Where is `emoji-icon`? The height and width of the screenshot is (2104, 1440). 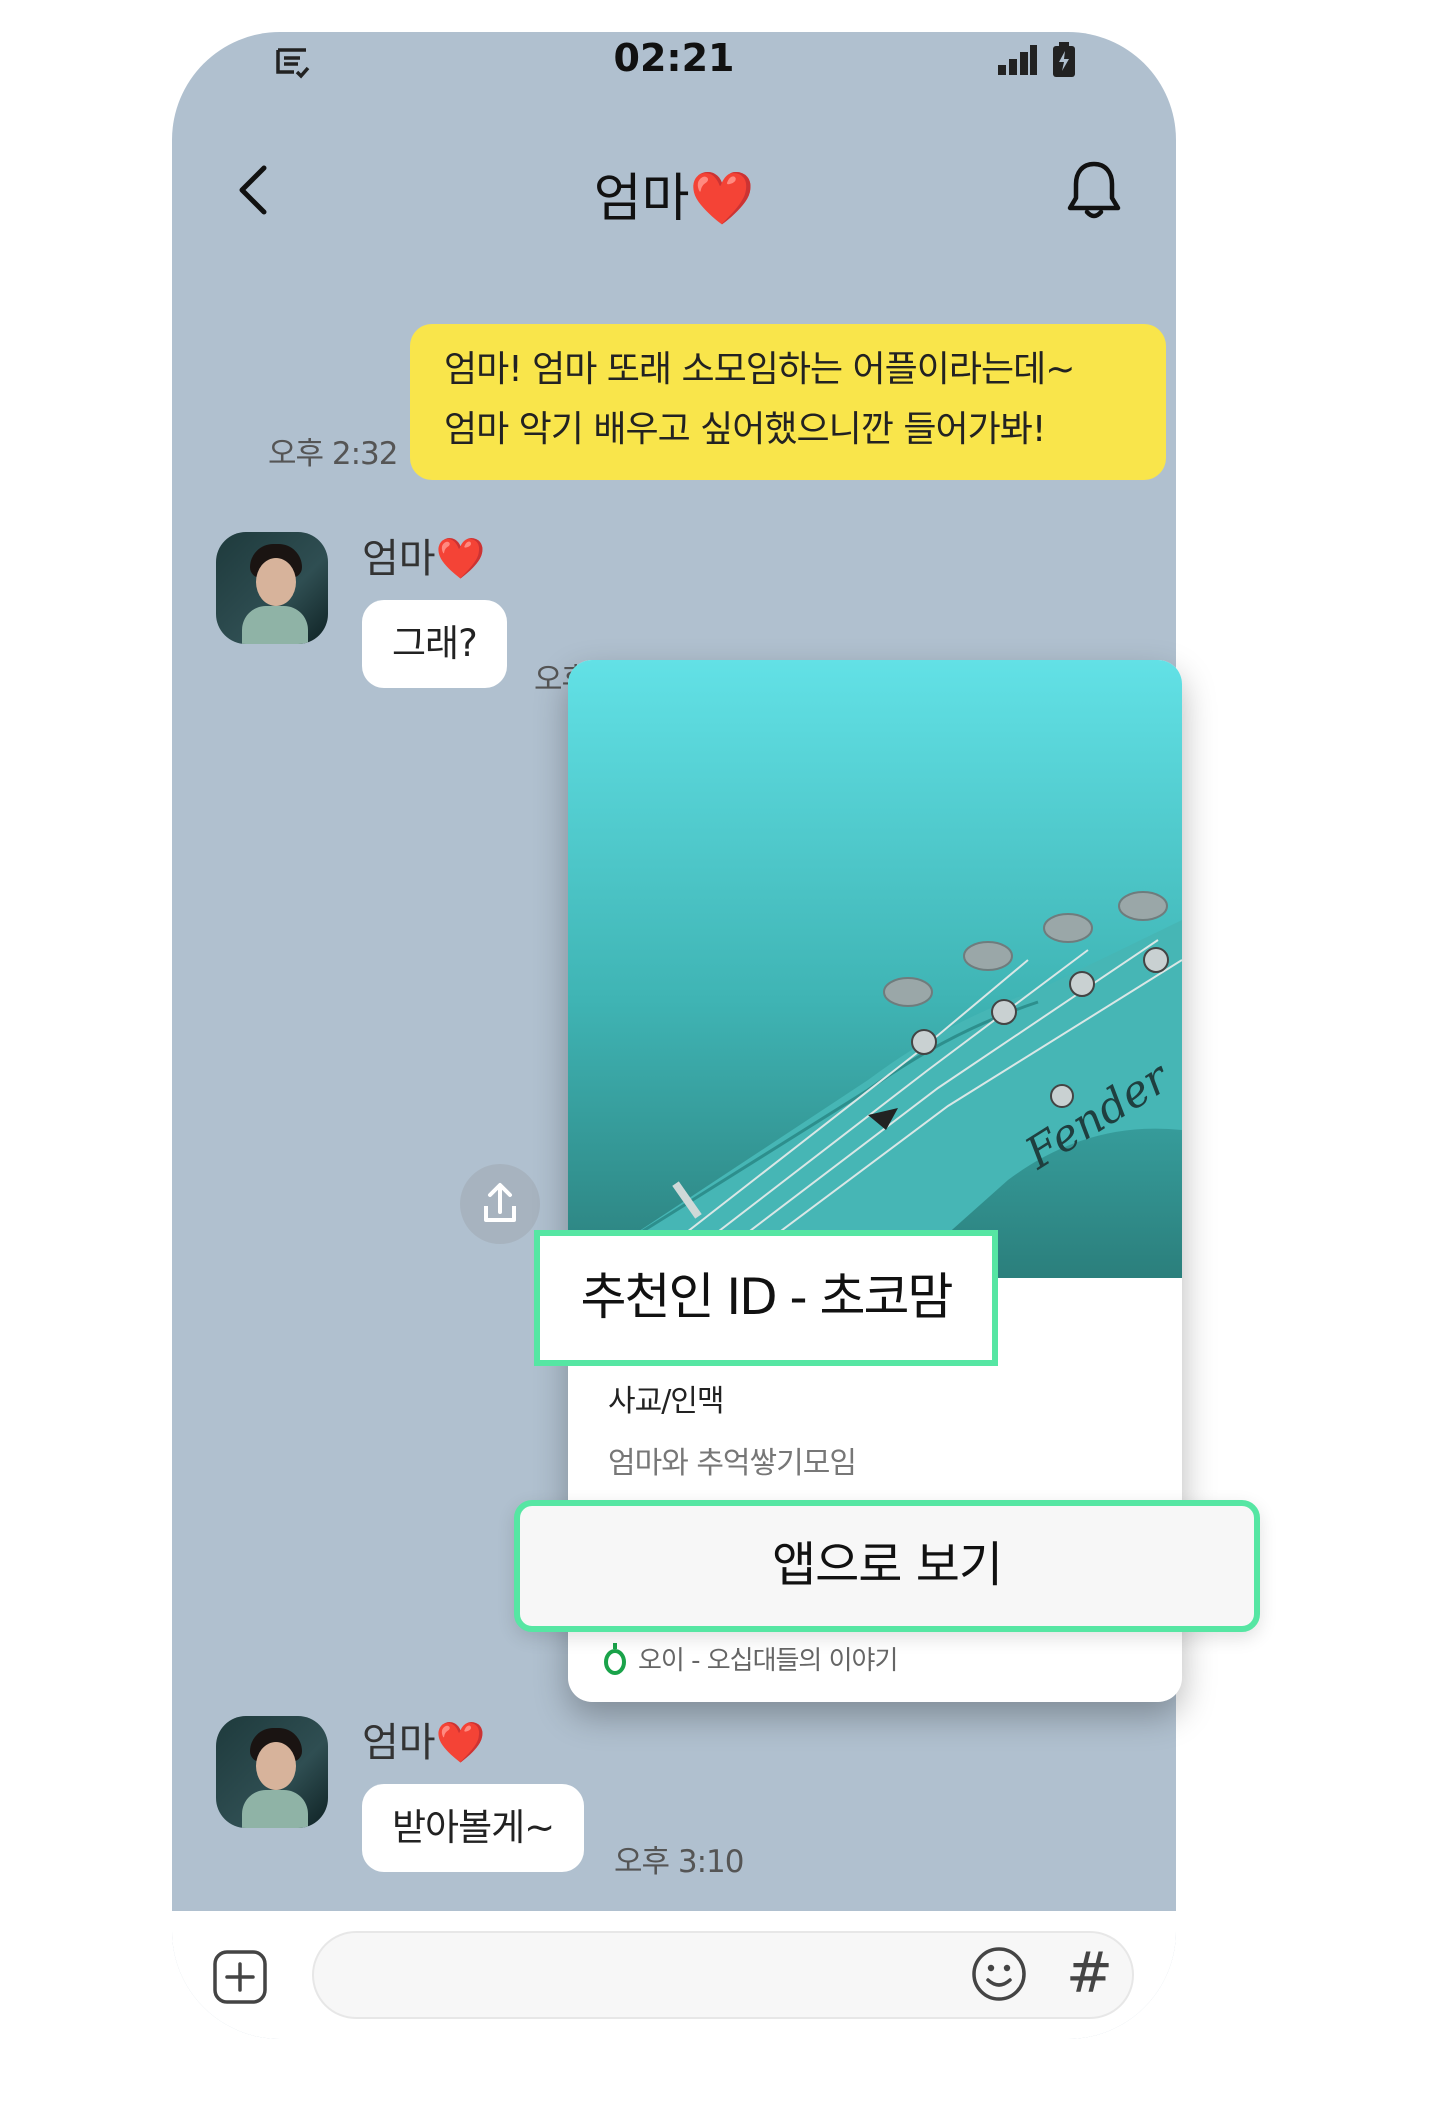 emoji-icon is located at coordinates (999, 1974).